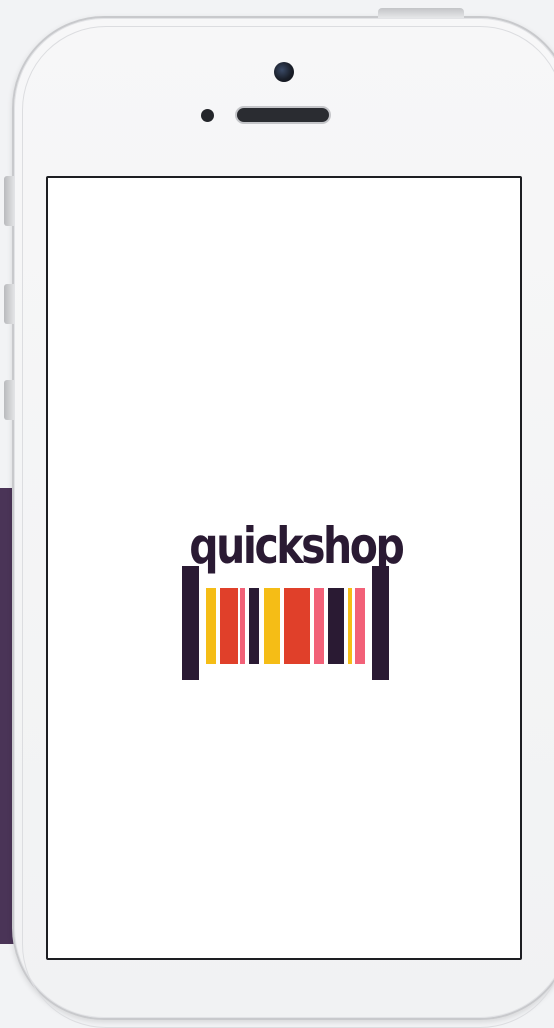 The height and width of the screenshot is (1028, 554). I want to click on silent-switch, so click(9, 201).